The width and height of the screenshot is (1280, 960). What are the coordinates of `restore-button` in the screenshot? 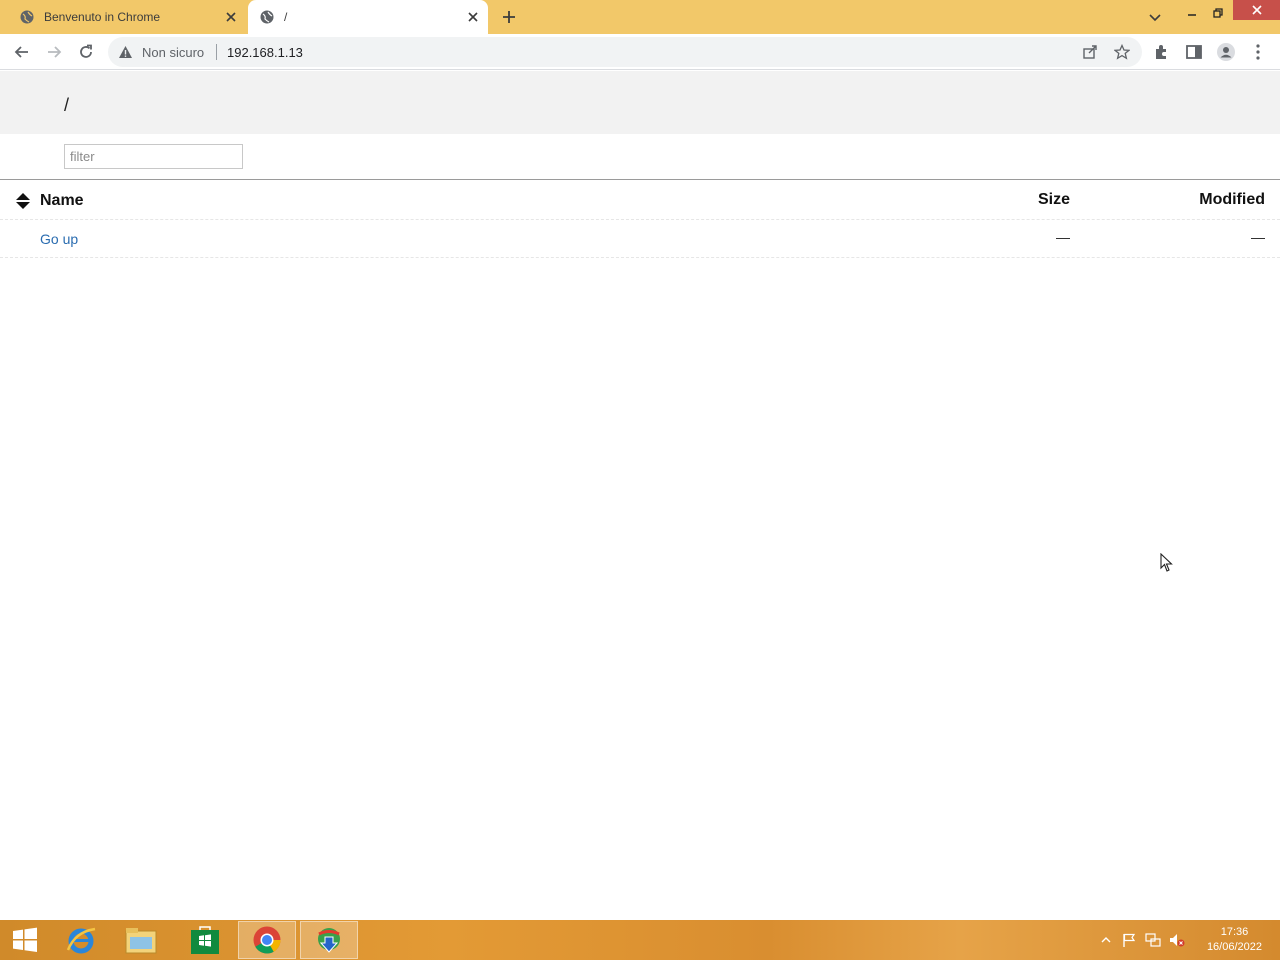 It's located at (1218, 13).